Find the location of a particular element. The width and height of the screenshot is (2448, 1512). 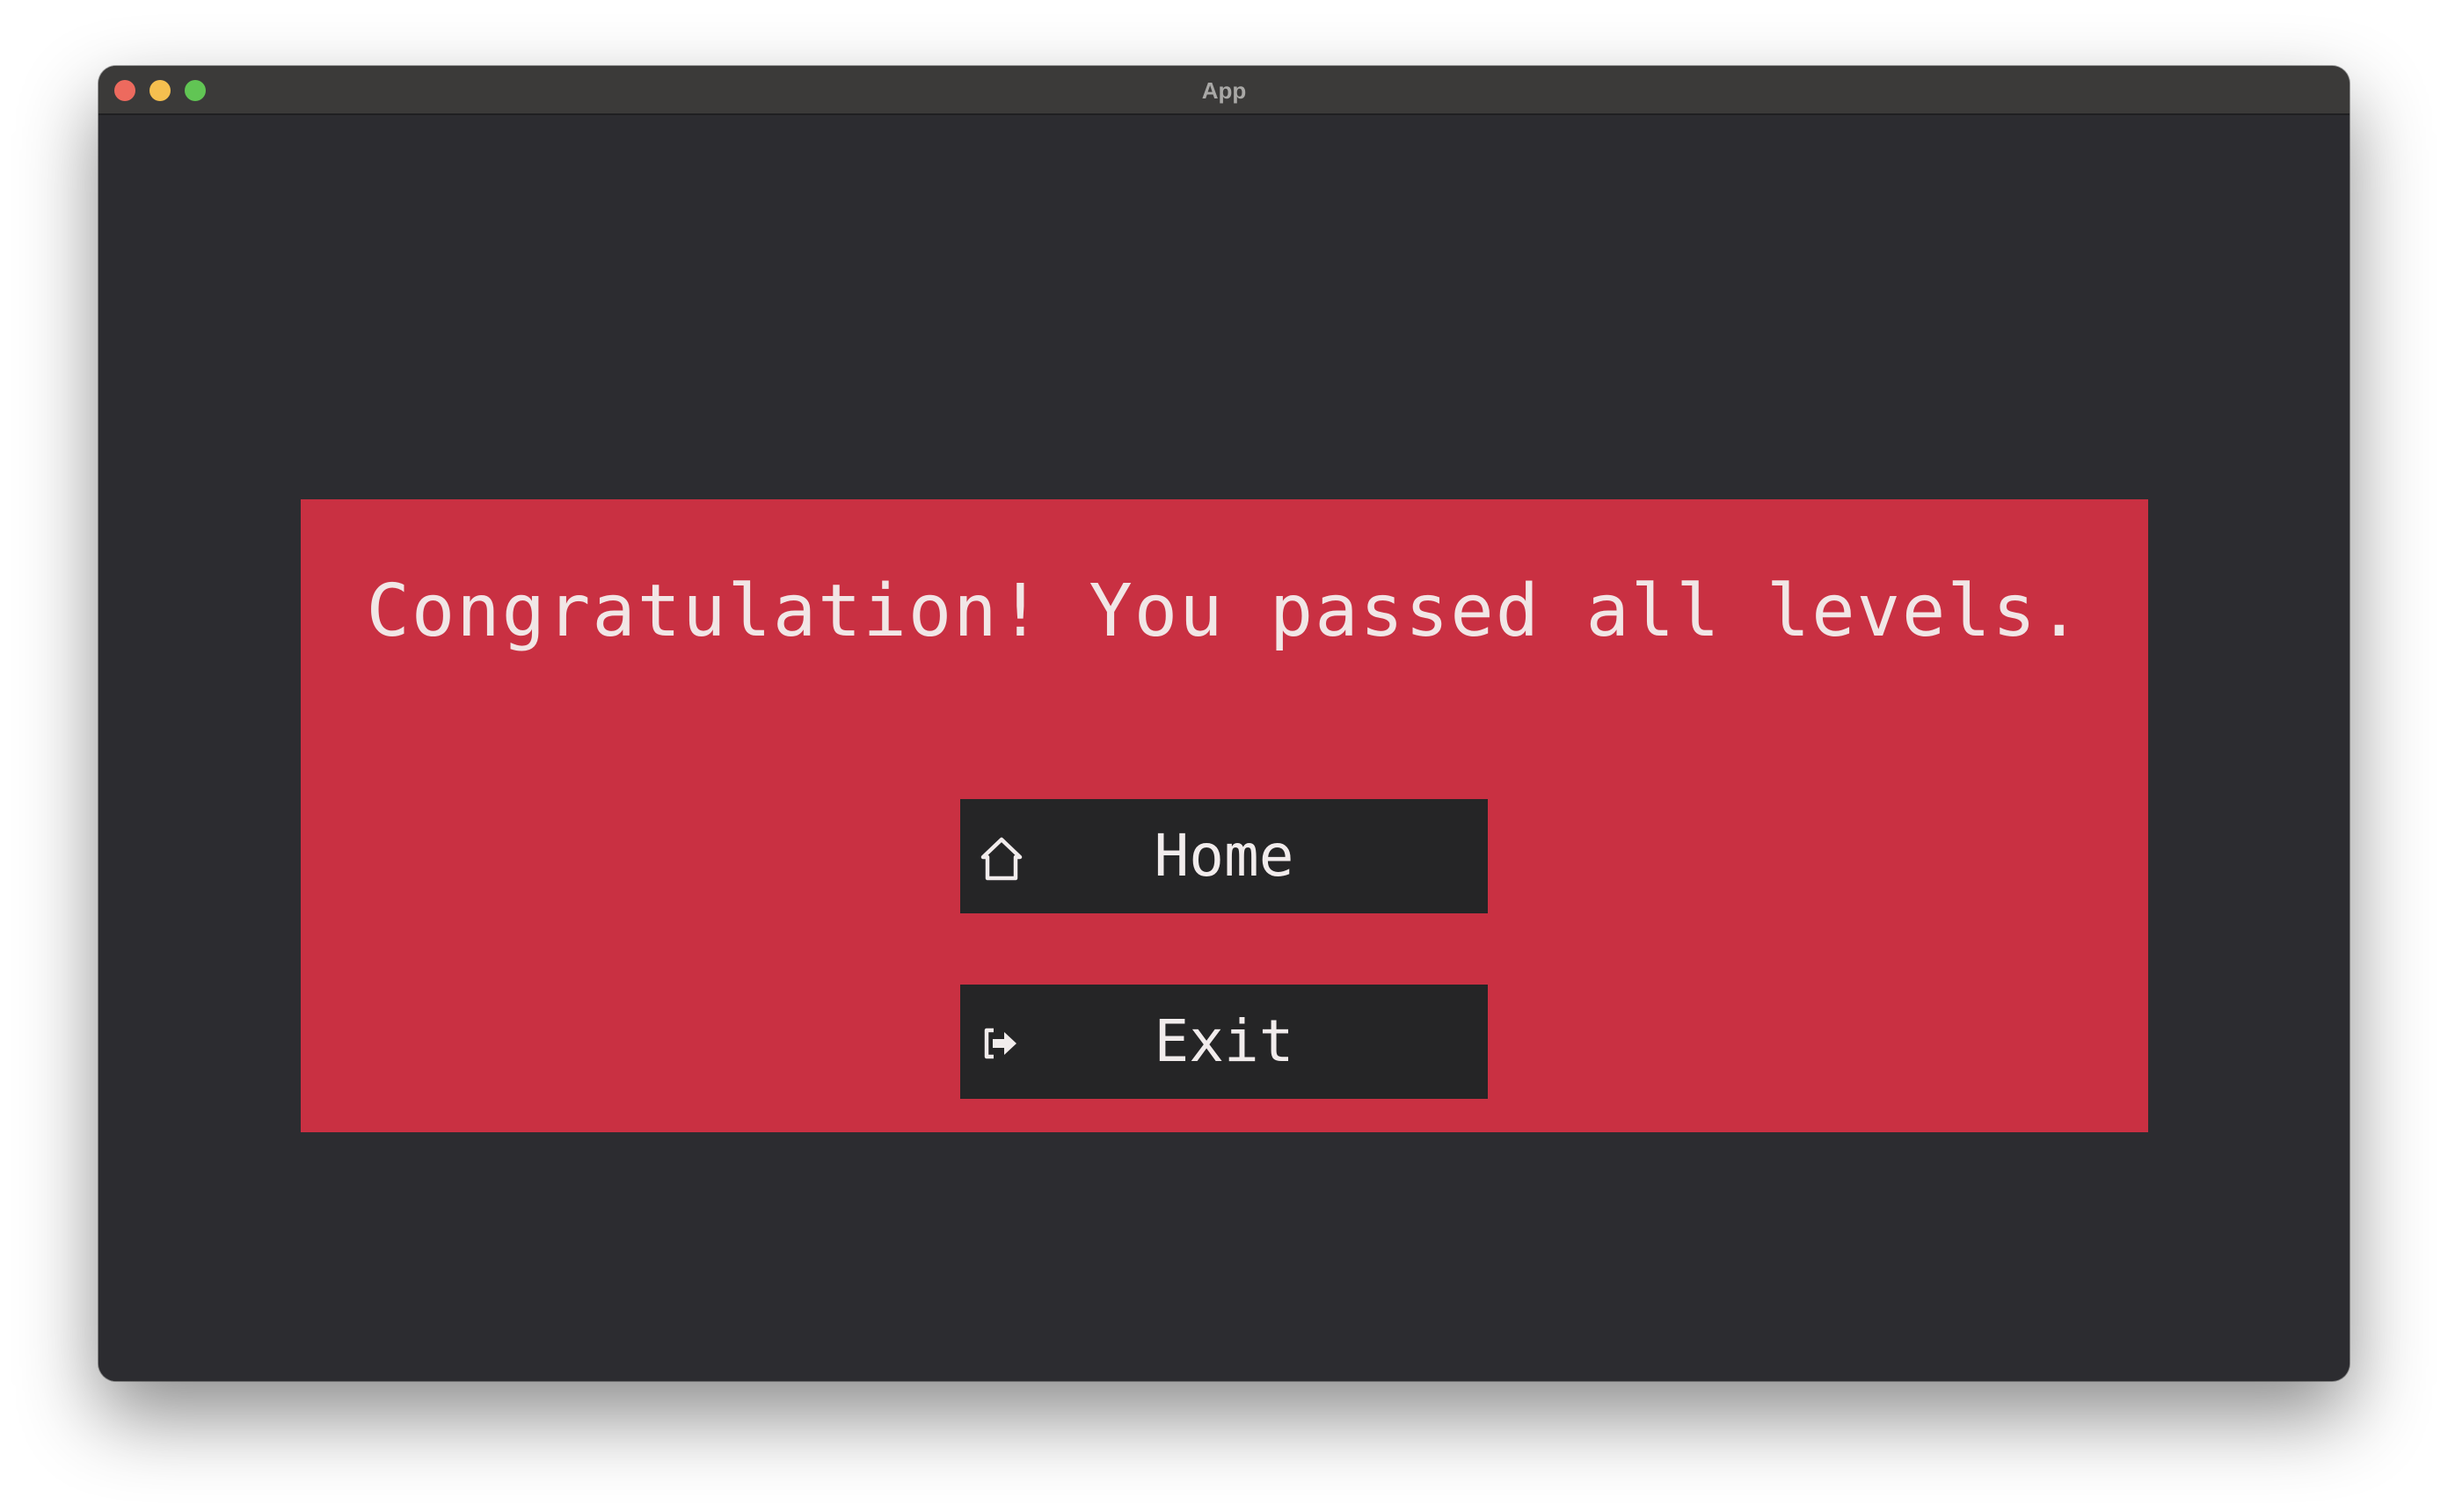

home-button: Home is located at coordinates (1224, 856).